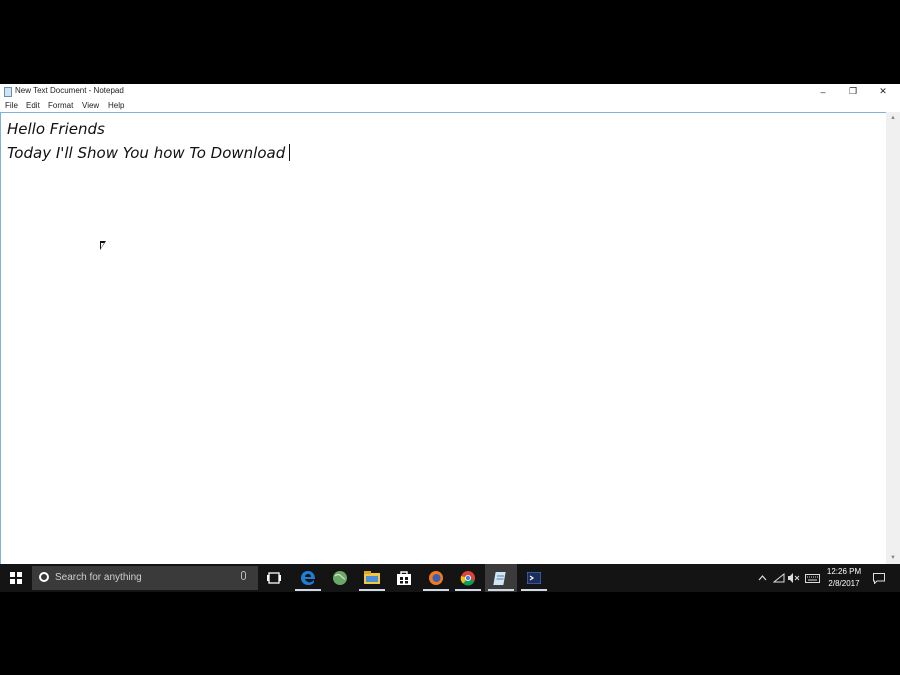 The height and width of the screenshot is (675, 900). What do you see at coordinates (274, 578) in the screenshot?
I see `task-view-icon` at bounding box center [274, 578].